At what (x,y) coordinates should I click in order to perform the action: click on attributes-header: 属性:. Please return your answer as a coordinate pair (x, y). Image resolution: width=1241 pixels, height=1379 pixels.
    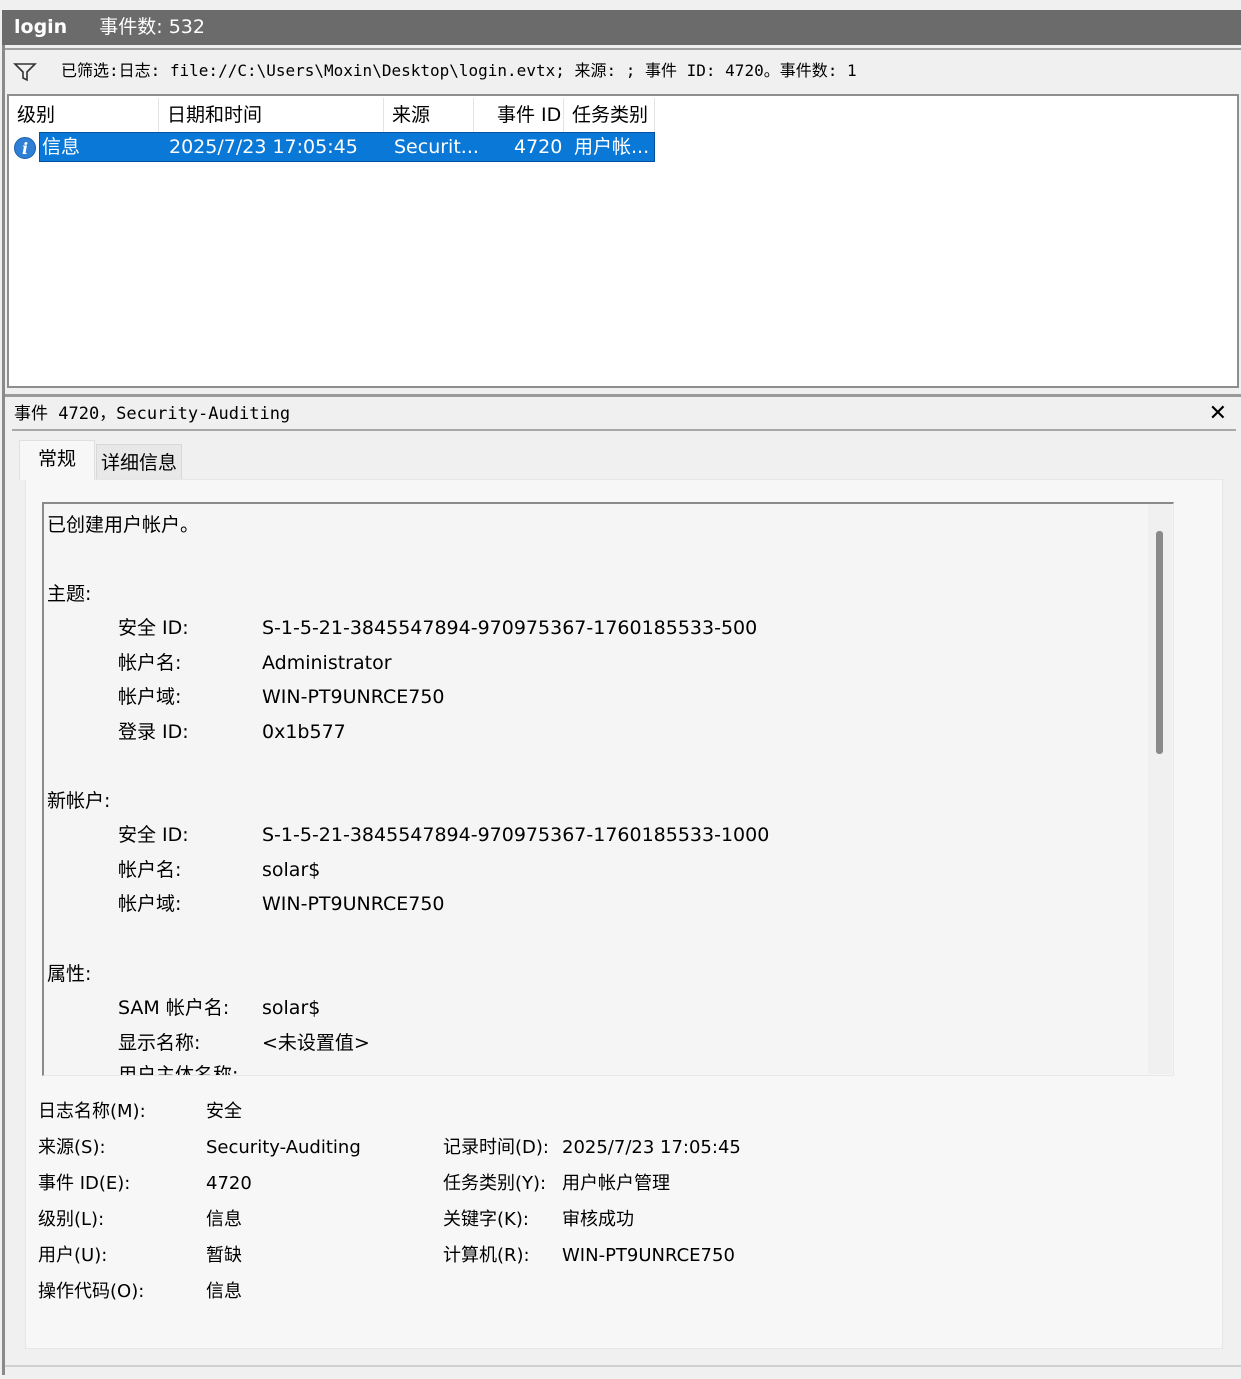
    Looking at the image, I should click on (69, 974).